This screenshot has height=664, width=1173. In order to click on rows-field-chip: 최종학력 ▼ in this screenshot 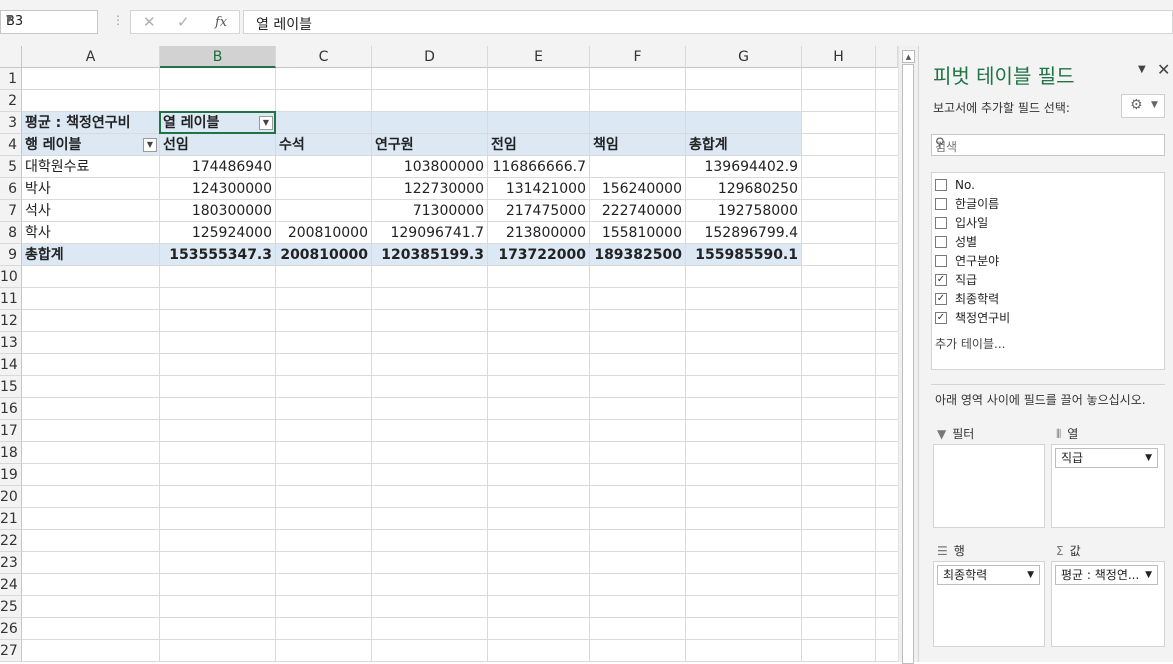, I will do `click(988, 575)`.